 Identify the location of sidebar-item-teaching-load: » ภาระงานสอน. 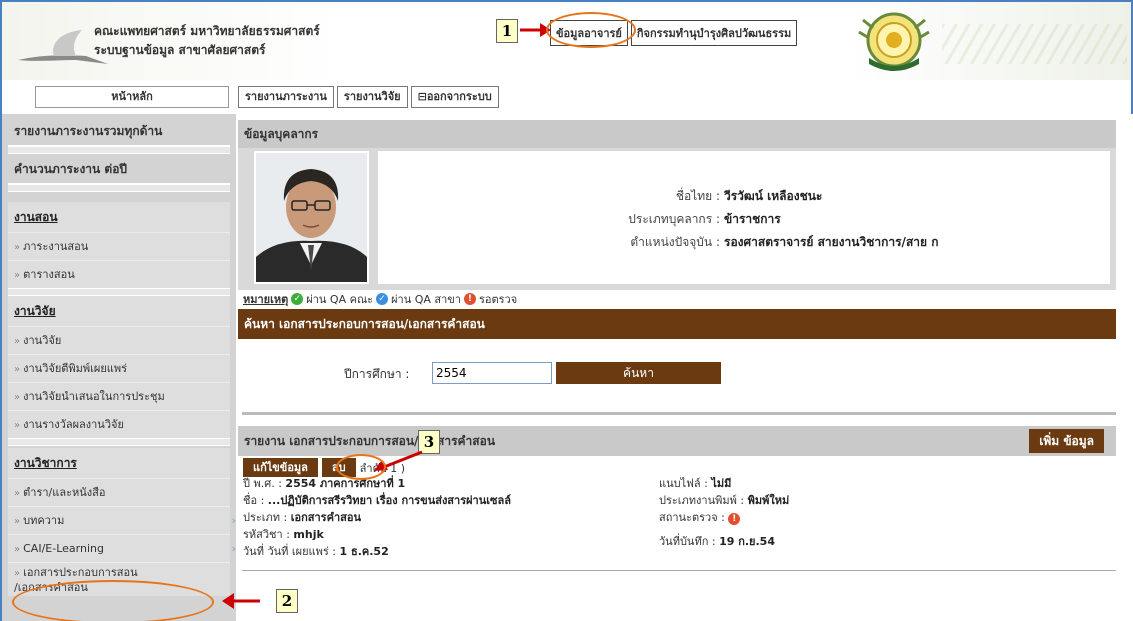
(119, 246).